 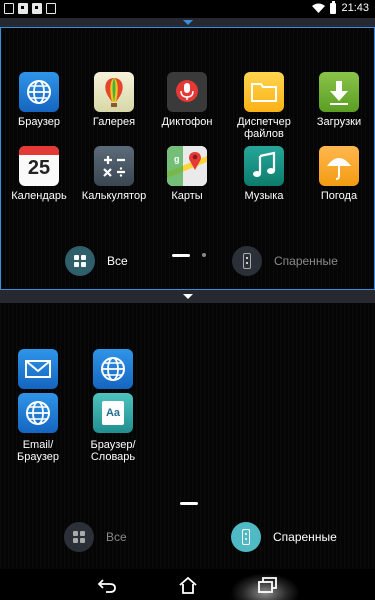 What do you see at coordinates (339, 196) in the screenshot?
I see `app-label: Погода` at bounding box center [339, 196].